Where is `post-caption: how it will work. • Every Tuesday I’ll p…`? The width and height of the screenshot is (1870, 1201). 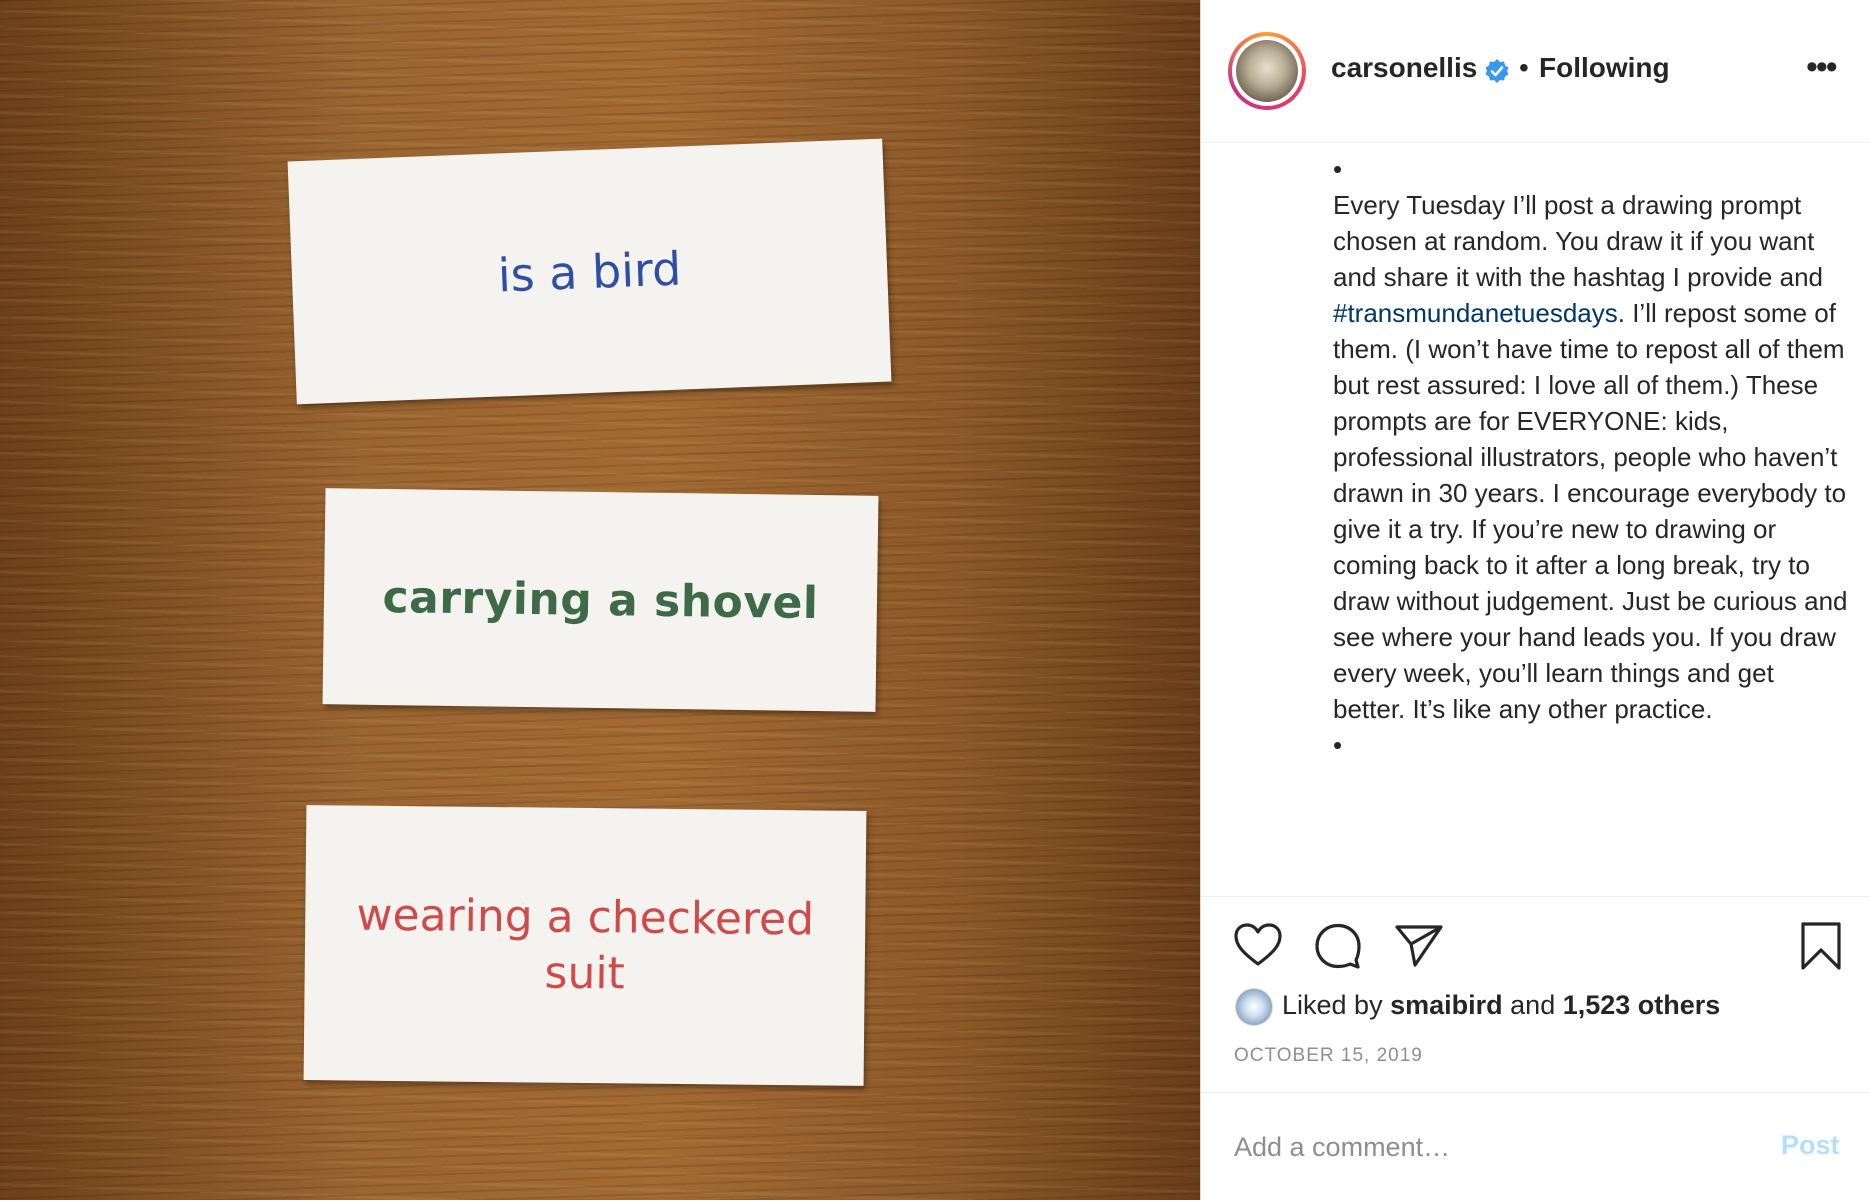
post-caption: how it will work. • Every Tuesday I’ll p… is located at coordinates (1593, 452).